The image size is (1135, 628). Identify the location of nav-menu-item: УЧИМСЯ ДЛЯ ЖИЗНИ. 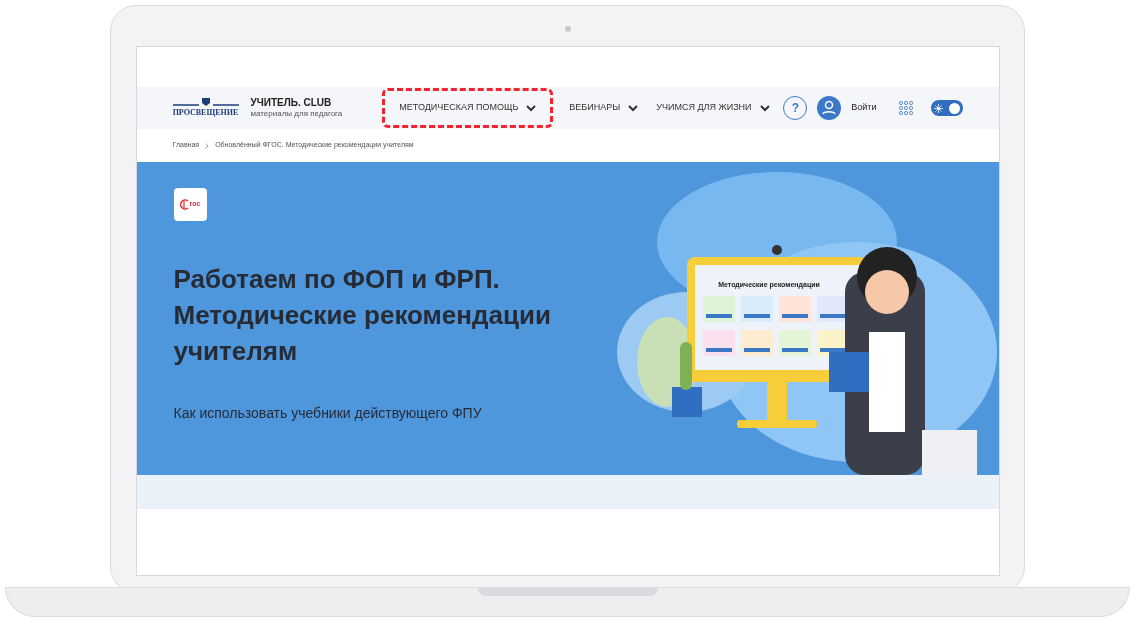
(713, 108).